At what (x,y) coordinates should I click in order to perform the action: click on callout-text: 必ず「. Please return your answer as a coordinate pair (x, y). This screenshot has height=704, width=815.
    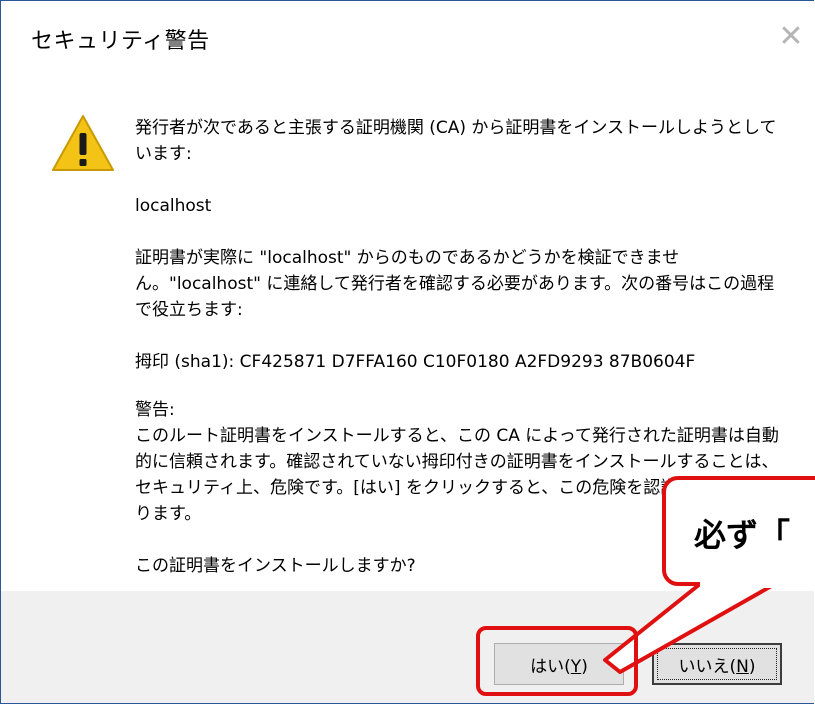
    Looking at the image, I should click on (742, 535).